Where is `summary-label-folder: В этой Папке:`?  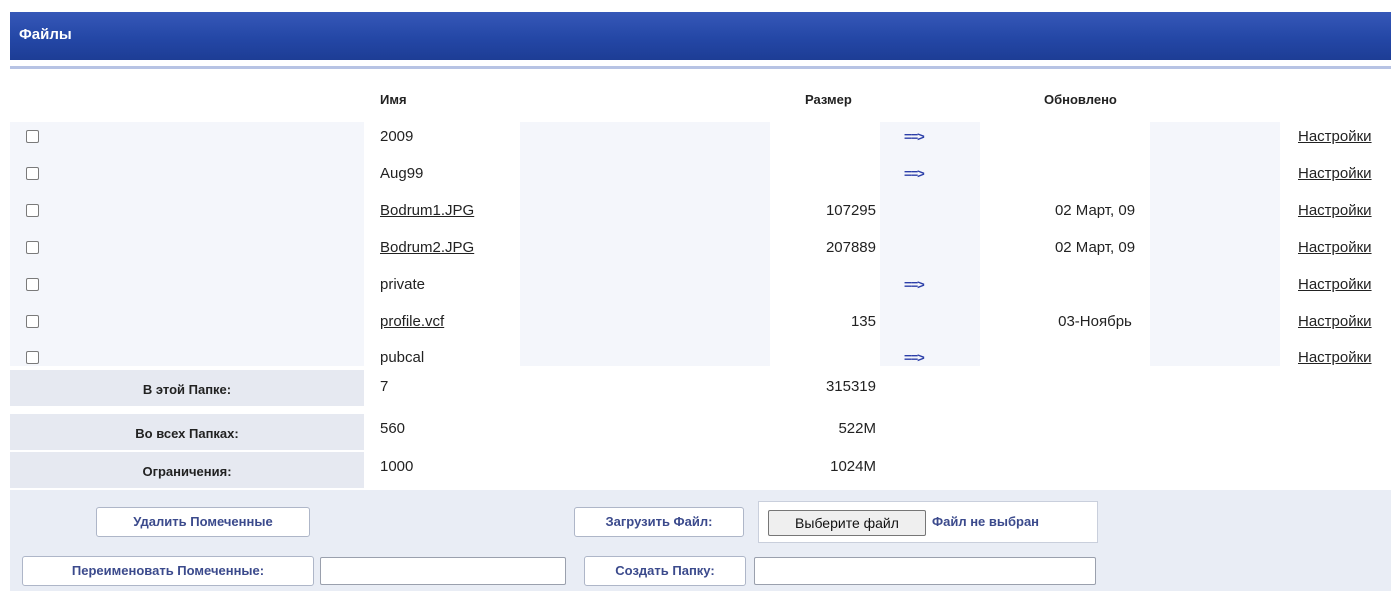 summary-label-folder: В этой Папке: is located at coordinates (187, 388).